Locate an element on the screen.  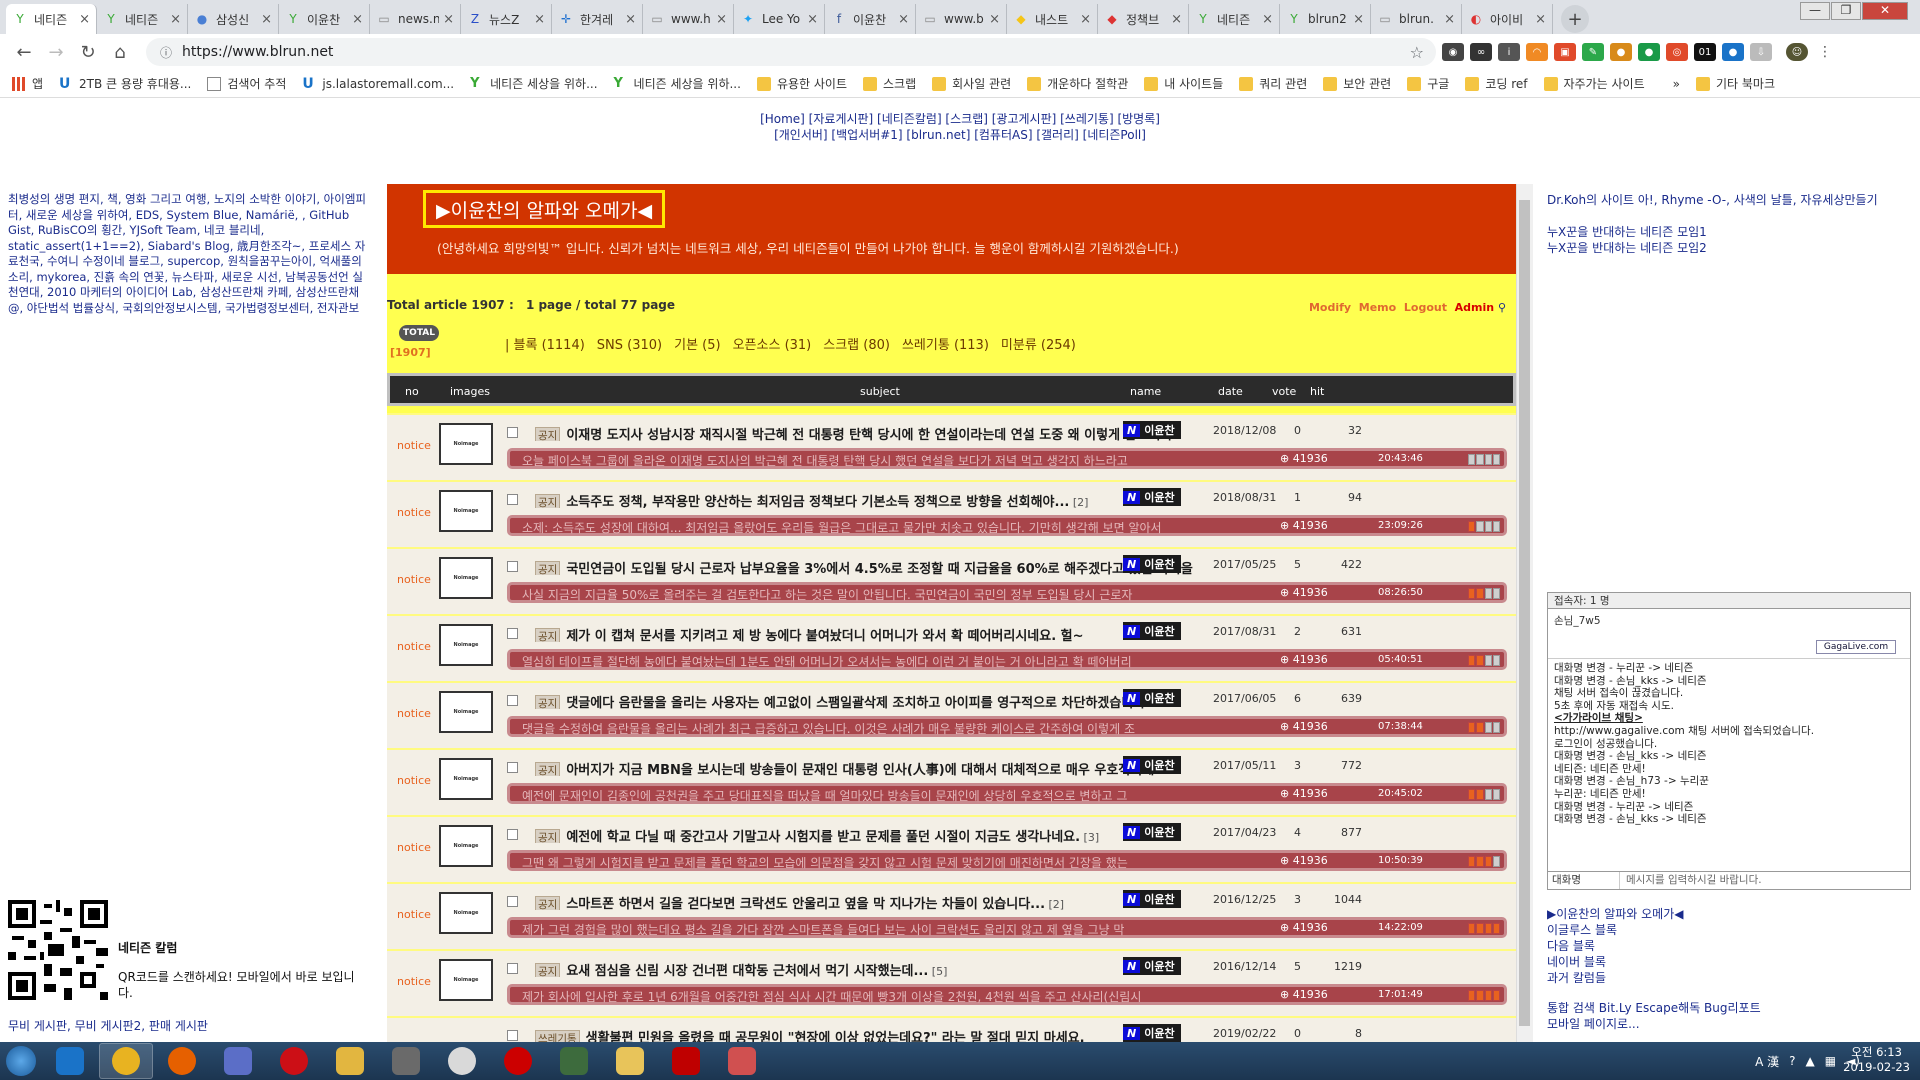
taskbar-editor-icon is located at coordinates (350, 1061).